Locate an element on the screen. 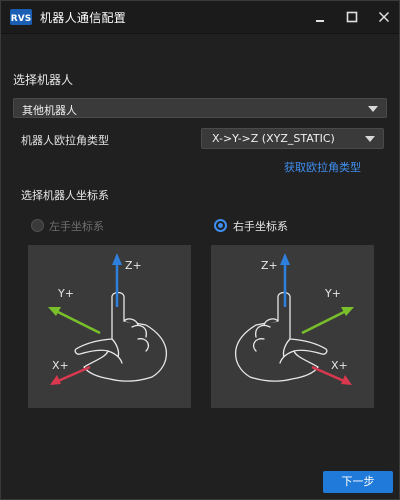 This screenshot has height=500, width=400. left-hand-illustration: Z+ Y+ X+ is located at coordinates (108, 319).